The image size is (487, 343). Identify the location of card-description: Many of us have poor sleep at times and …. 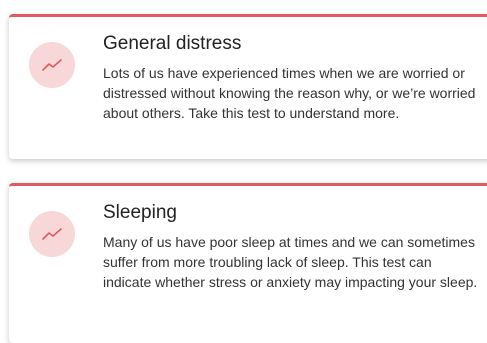
(290, 262).